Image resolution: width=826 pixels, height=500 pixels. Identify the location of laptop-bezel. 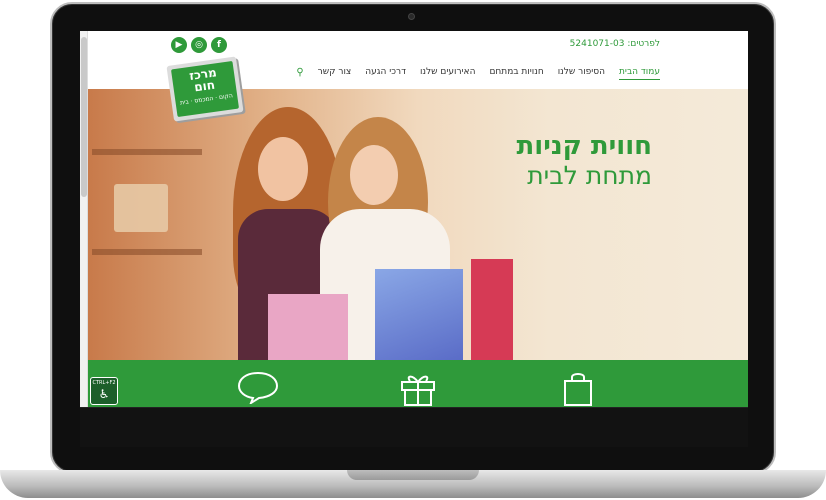
(414, 427).